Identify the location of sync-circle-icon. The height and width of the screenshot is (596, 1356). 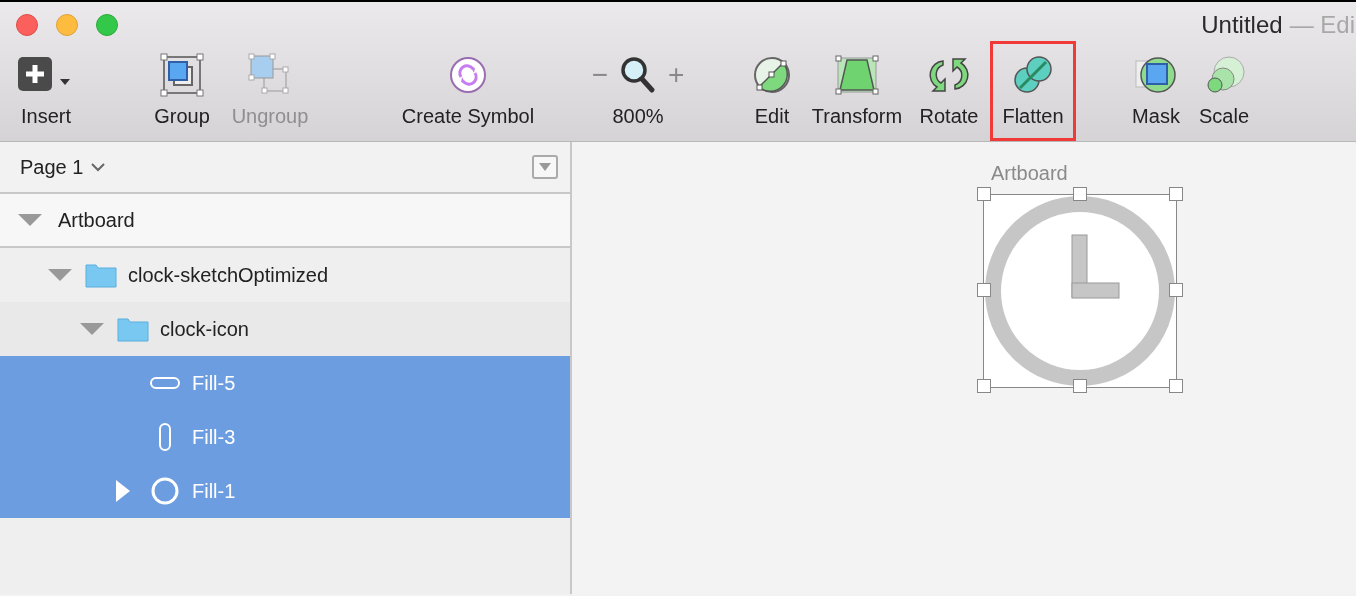
(468, 75).